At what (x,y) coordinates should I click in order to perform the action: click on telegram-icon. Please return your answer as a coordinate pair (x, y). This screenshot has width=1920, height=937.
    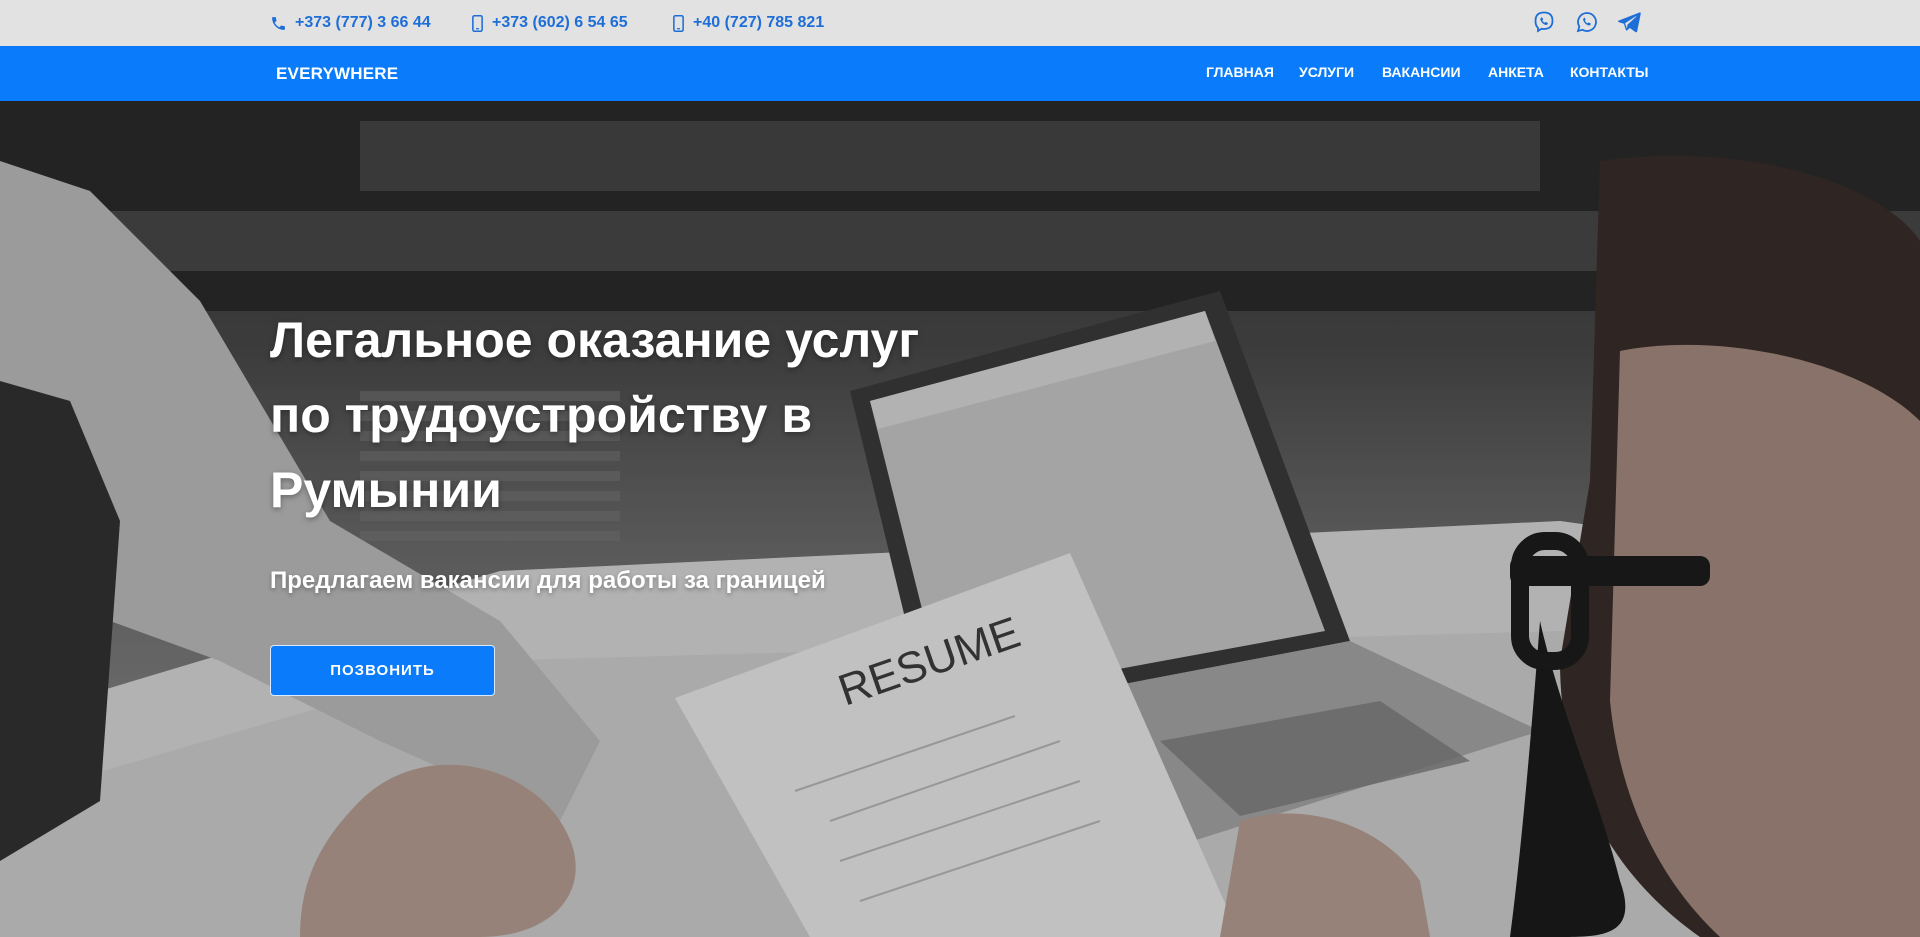
    Looking at the image, I should click on (1629, 22).